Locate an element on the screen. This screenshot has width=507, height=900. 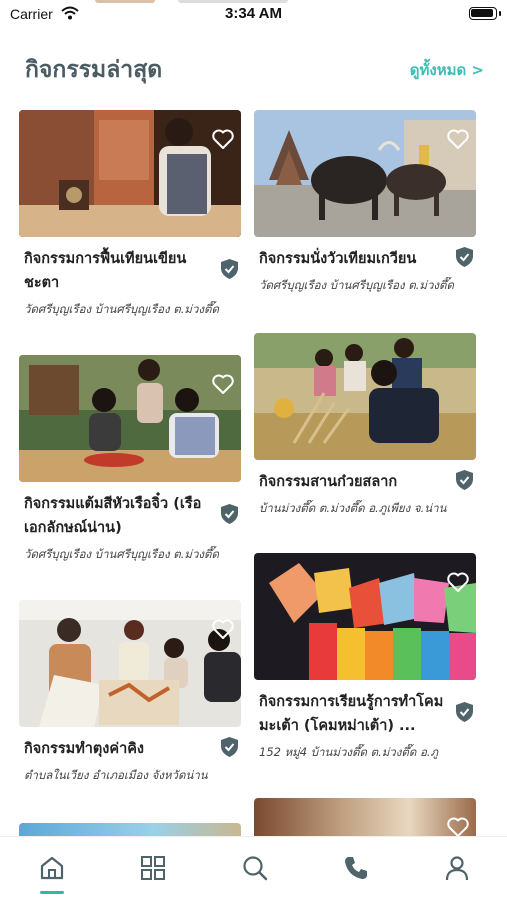
tab-profile is located at coordinates (457, 868).